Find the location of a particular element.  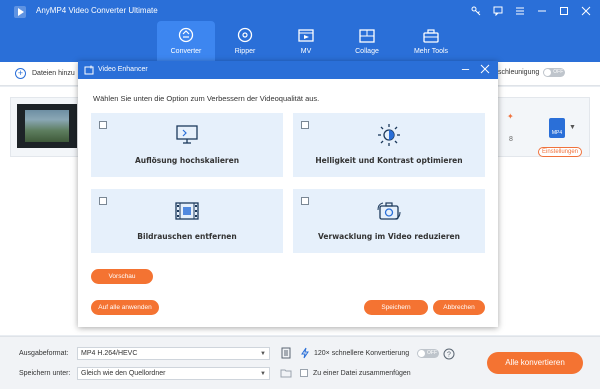

tab-collage: Collage is located at coordinates (367, 41).